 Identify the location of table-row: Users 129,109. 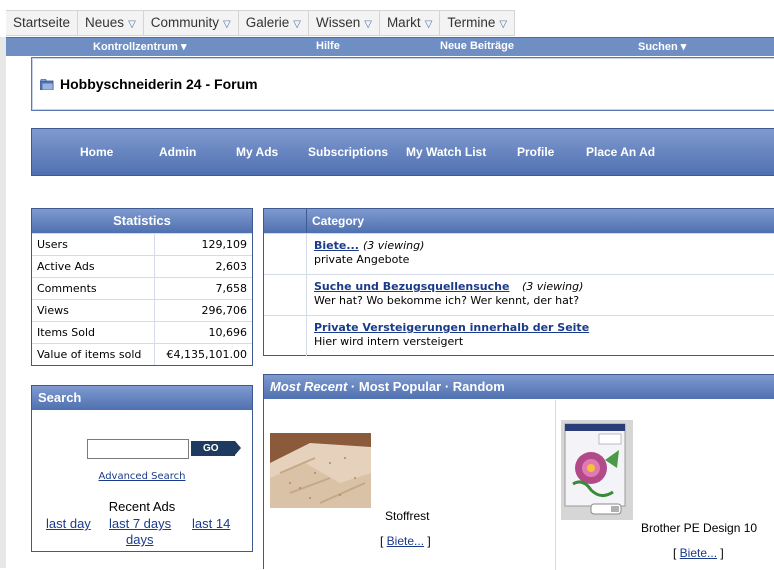
(142, 244).